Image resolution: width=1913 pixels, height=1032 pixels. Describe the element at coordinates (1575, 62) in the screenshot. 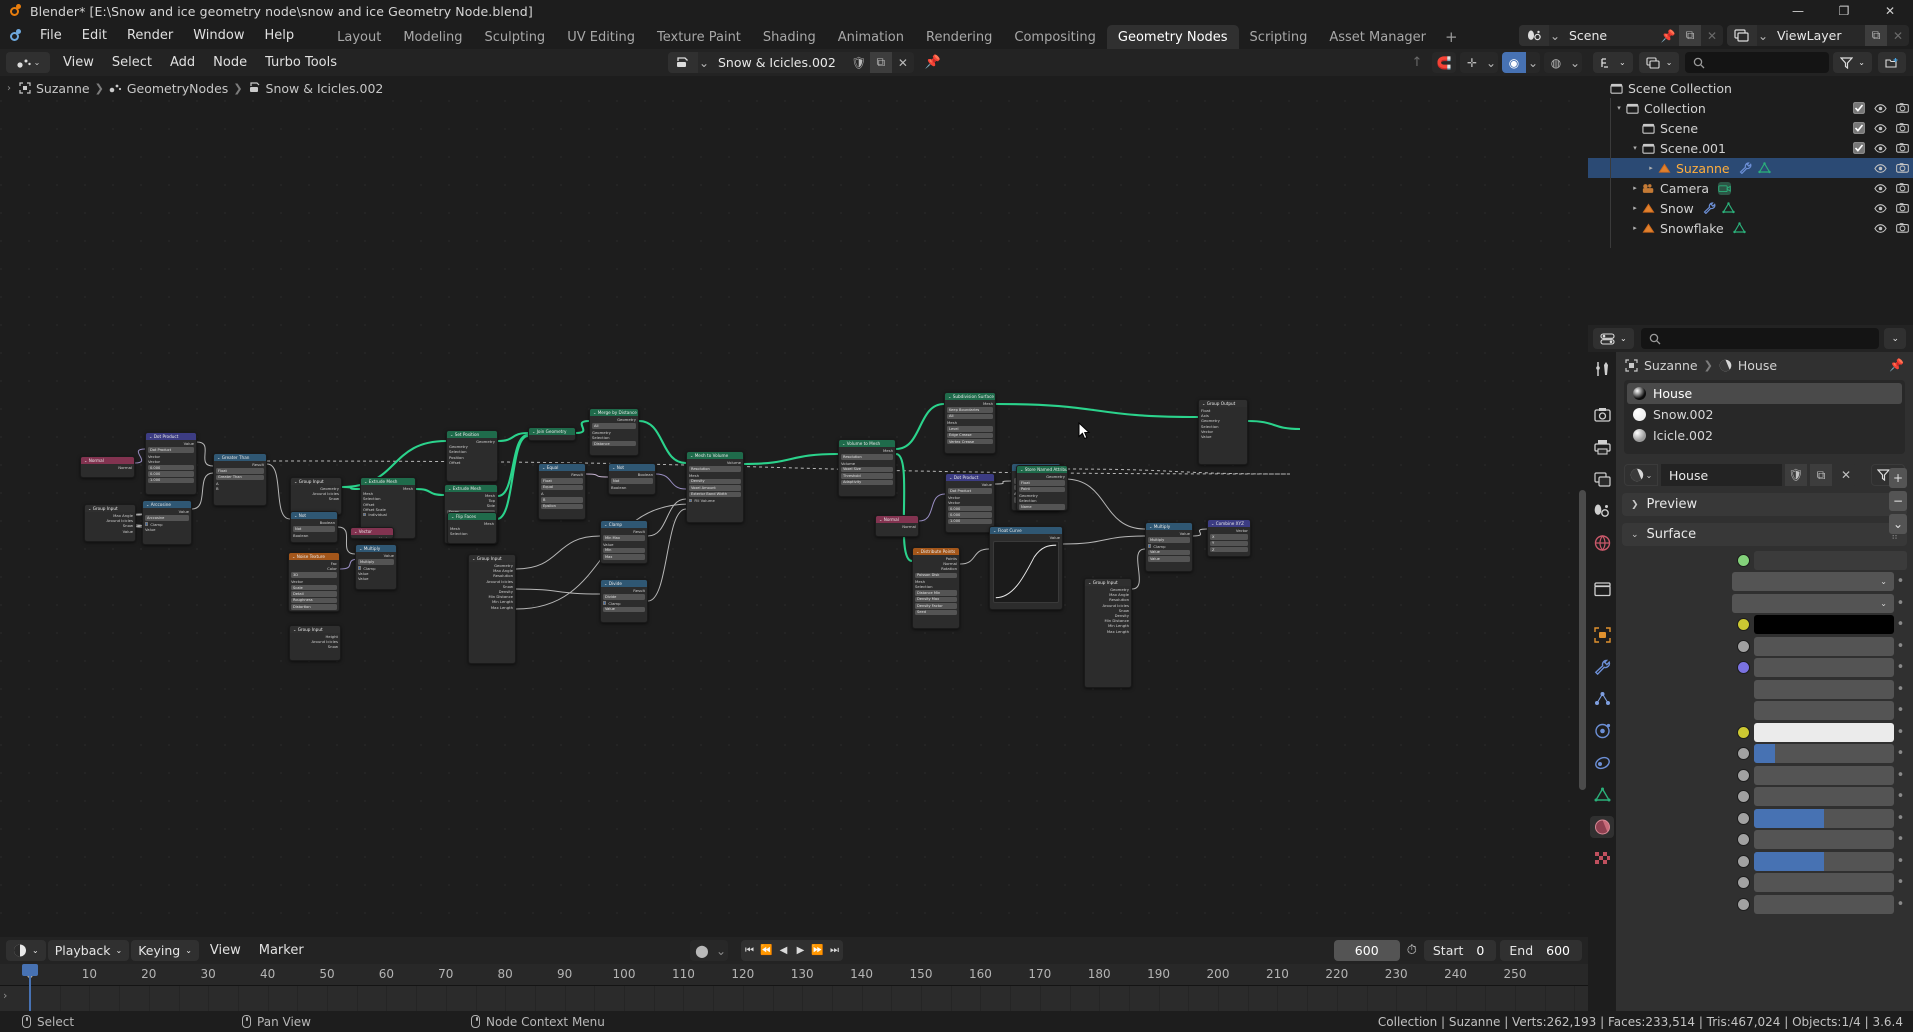

I see `overlays-chevron-icon: ⌄` at that location.